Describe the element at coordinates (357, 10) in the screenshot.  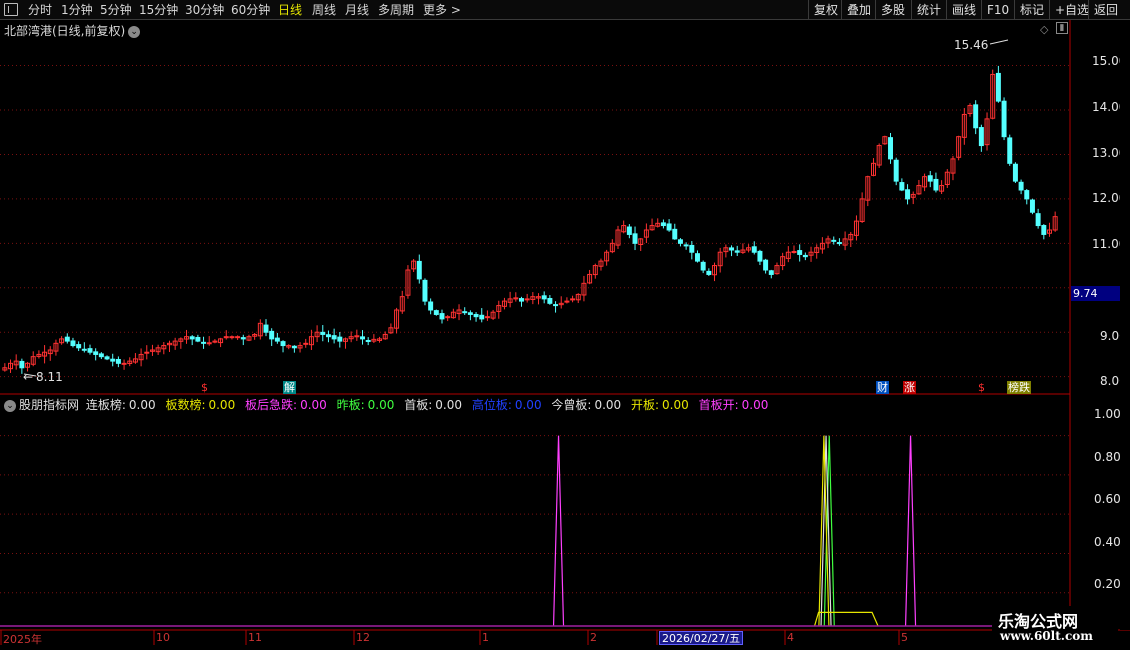
I see `period-tab-monthly: 月线` at that location.